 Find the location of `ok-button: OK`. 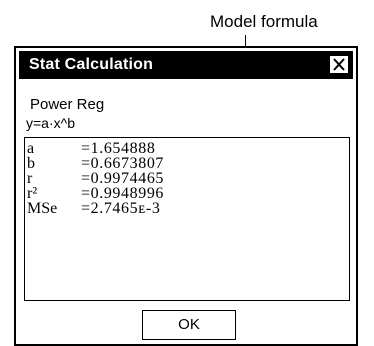

ok-button: OK is located at coordinates (189, 325).